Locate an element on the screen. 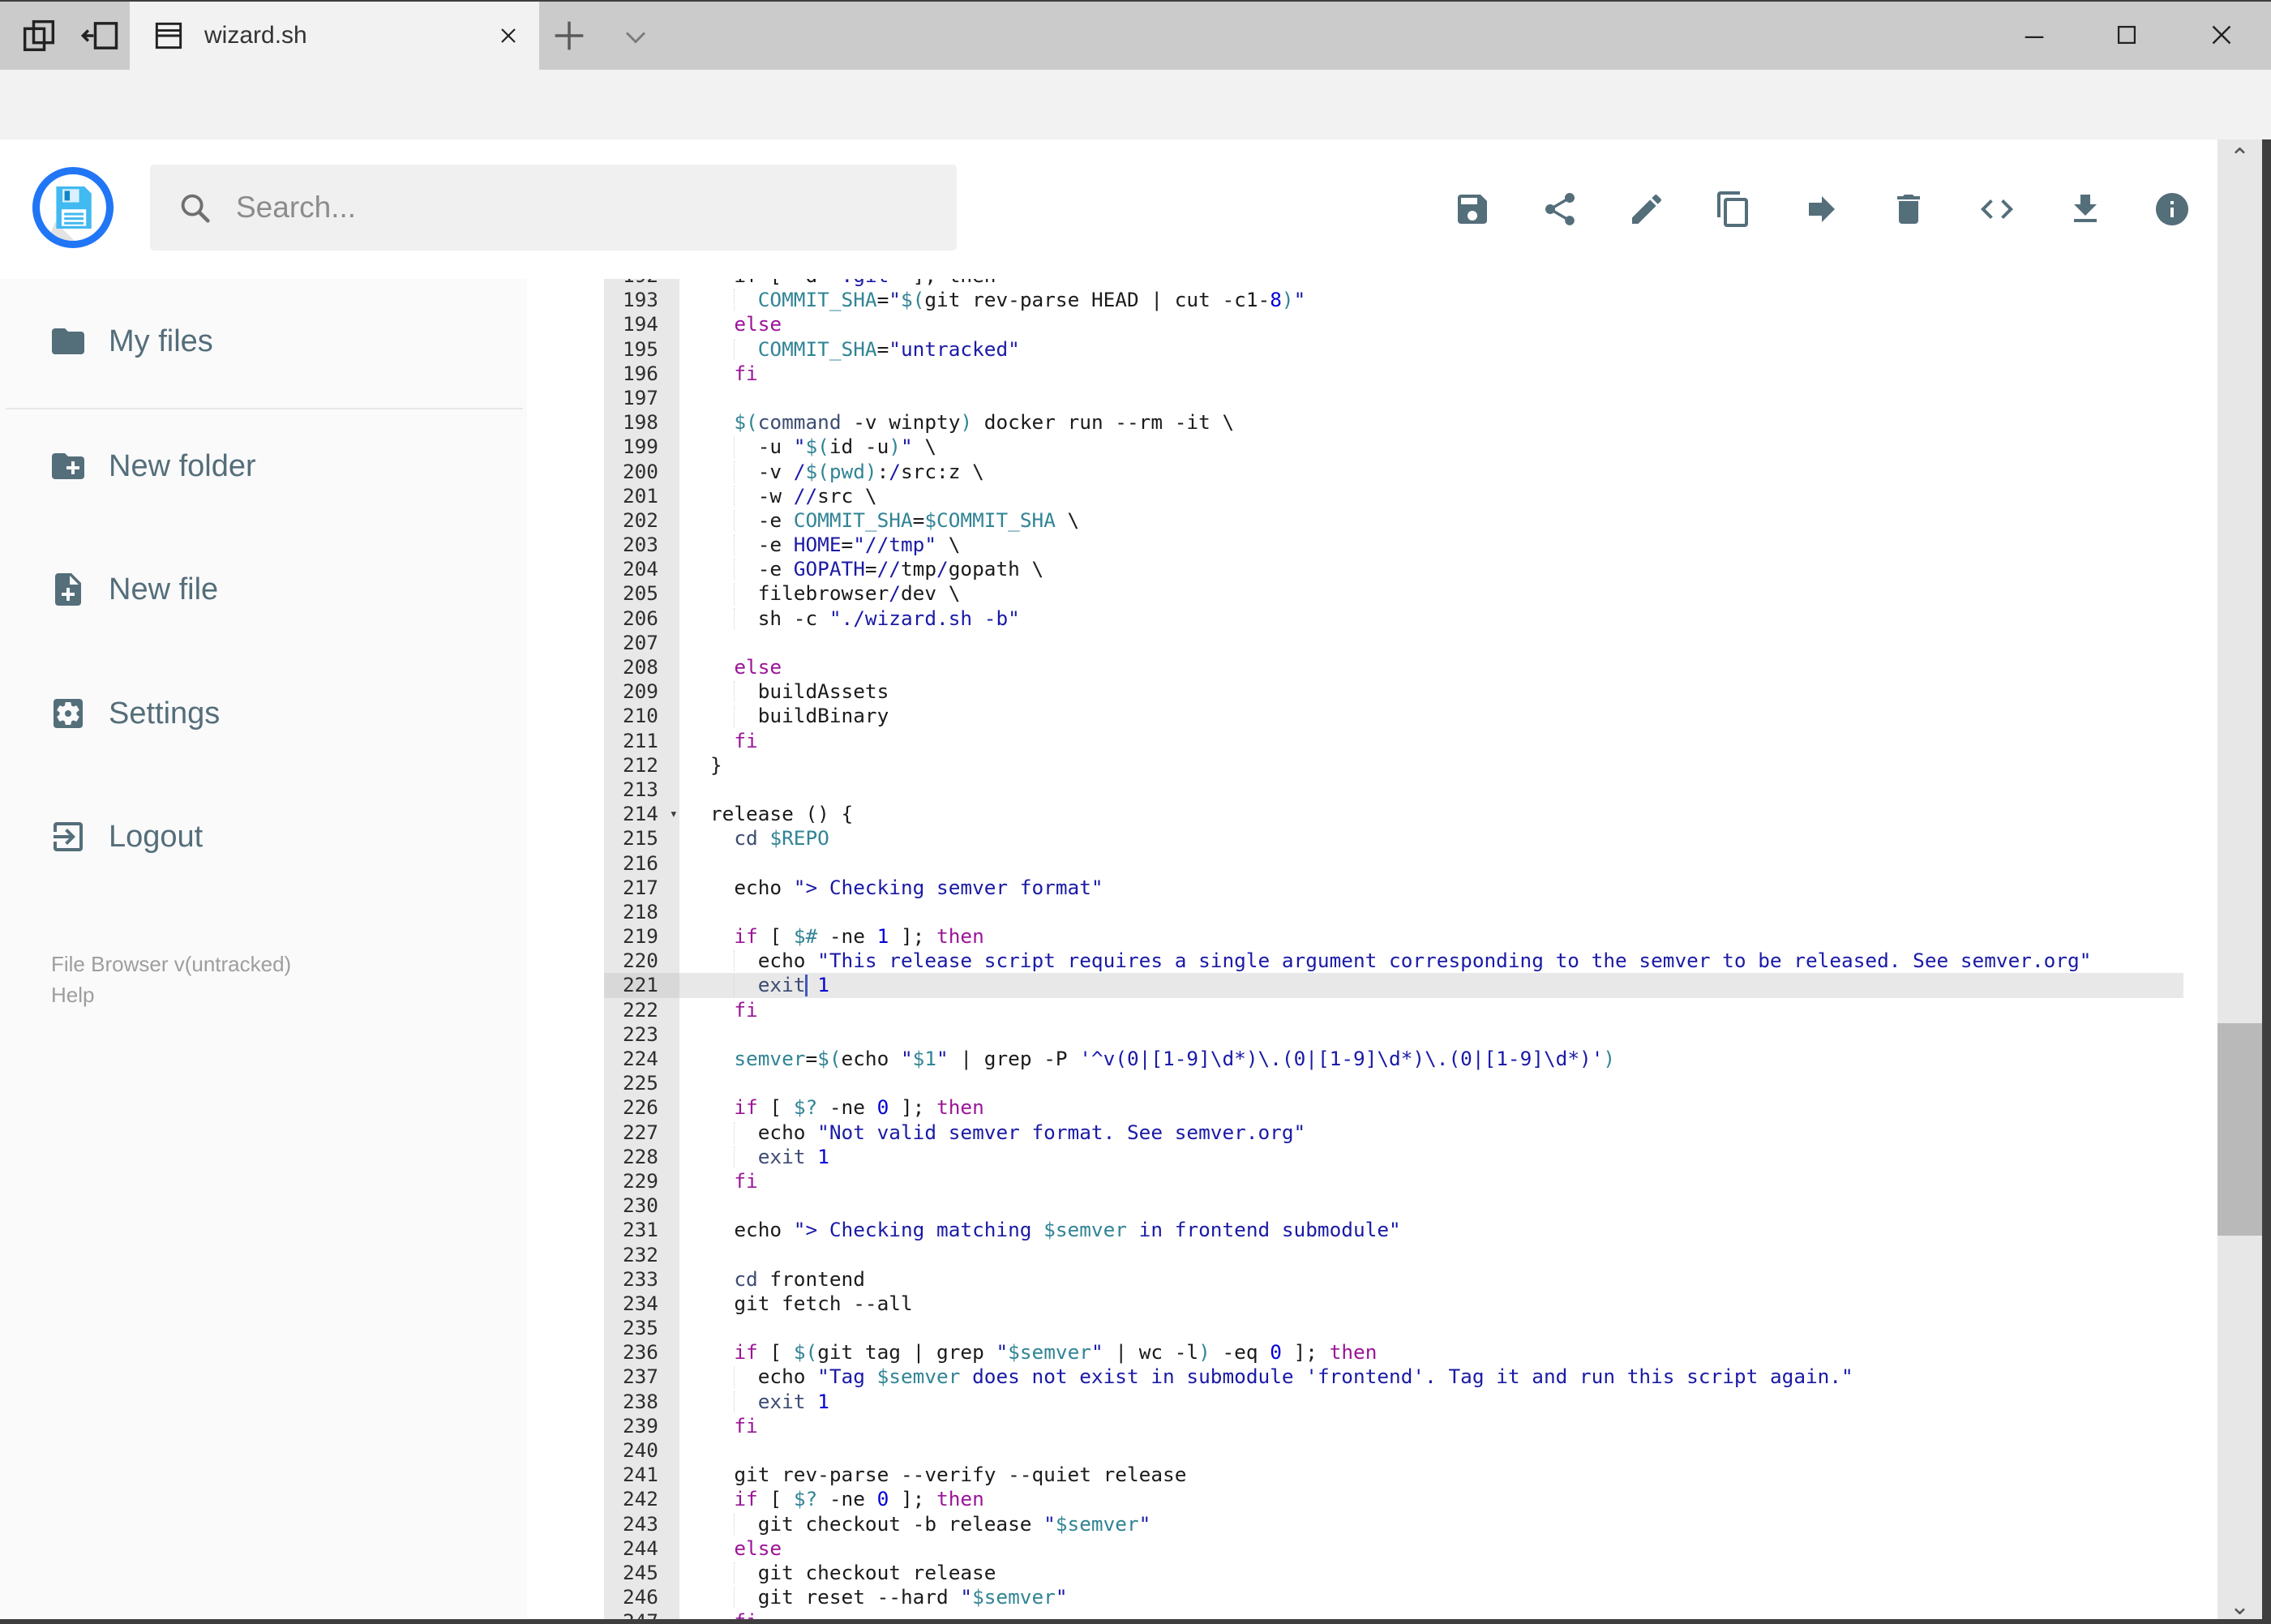 This screenshot has width=2271, height=1624. code-line-202: -e COMMIT_SHA=$COMMIT_SHA \ is located at coordinates (1431, 520).